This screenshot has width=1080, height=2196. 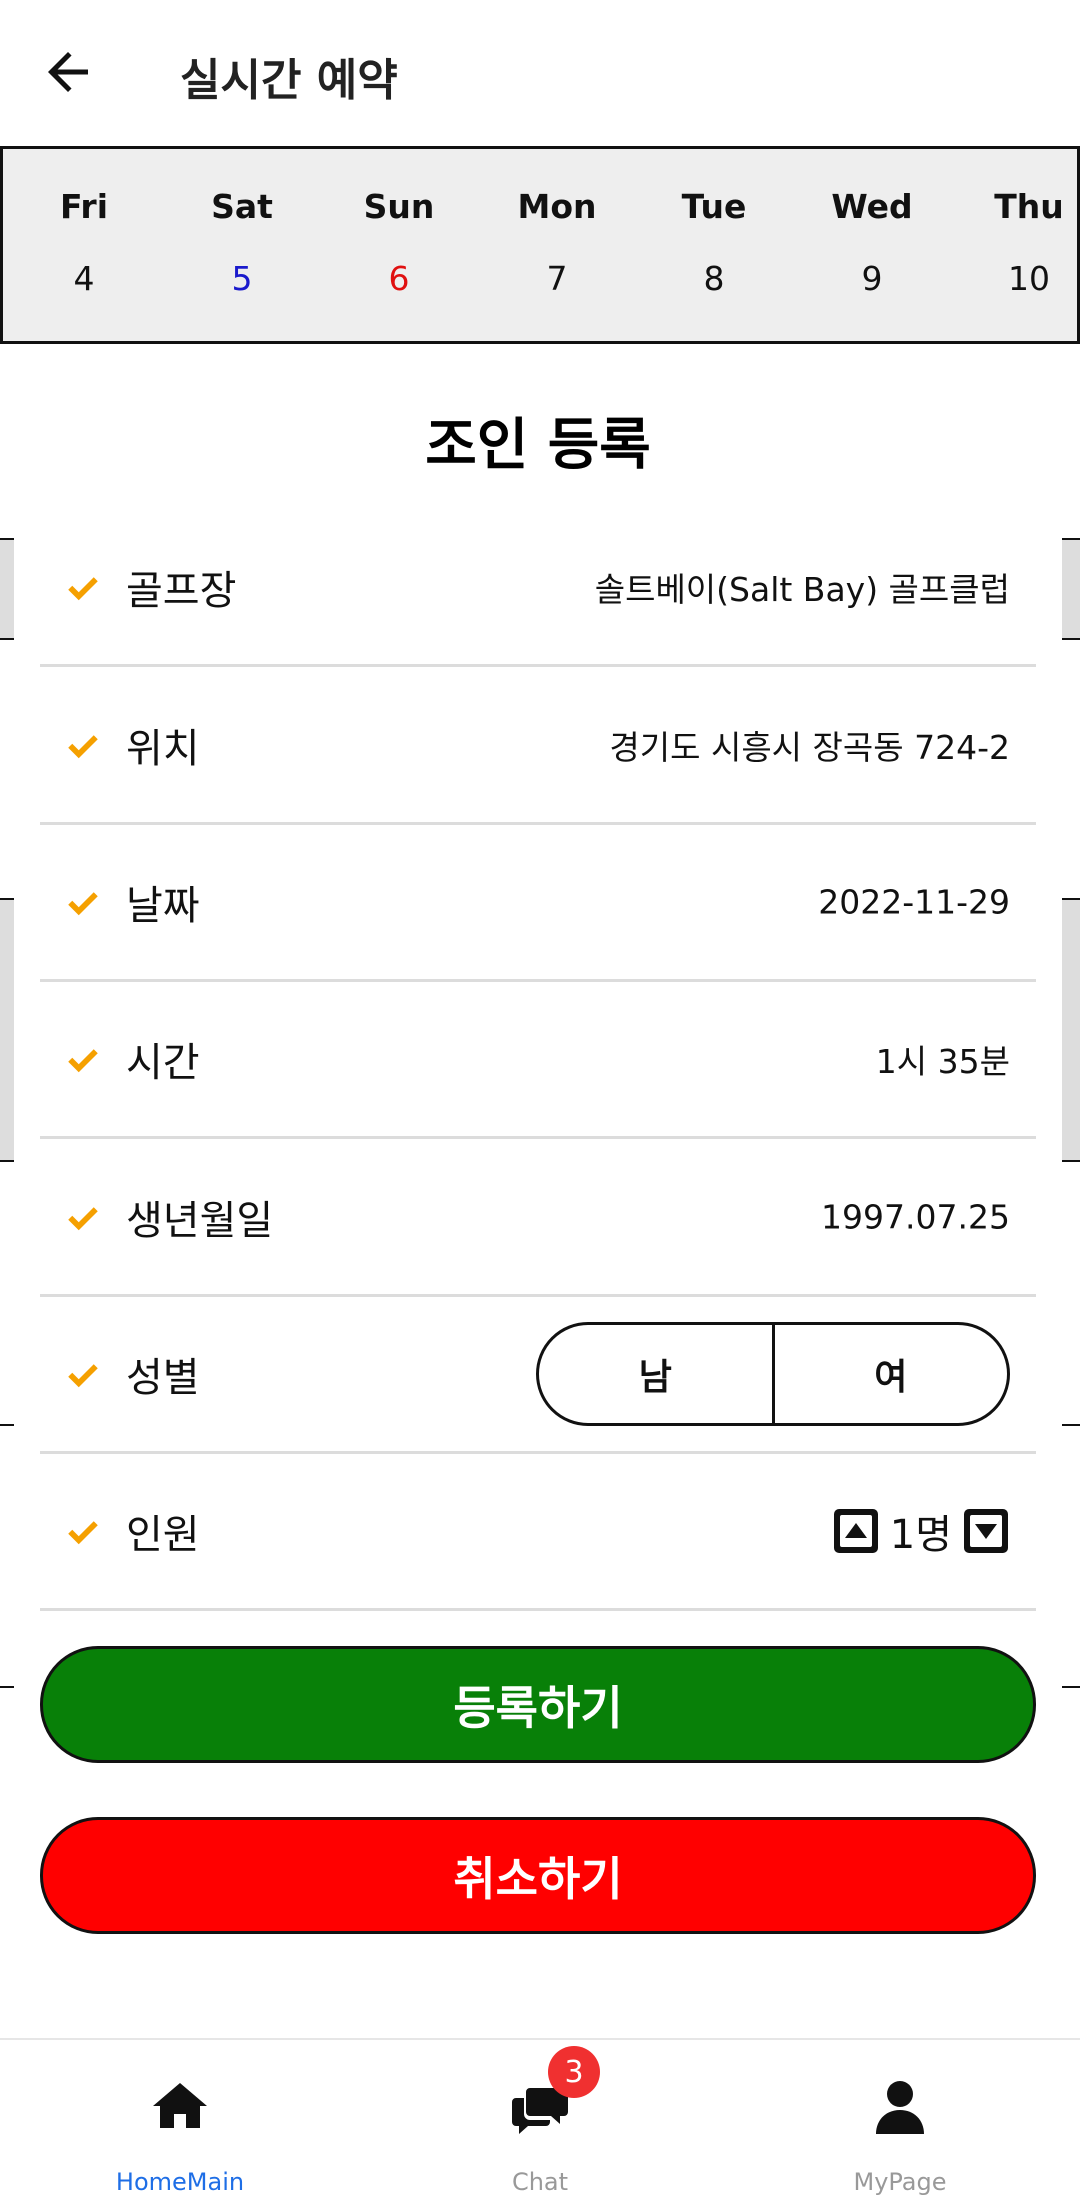 I want to click on sheet-title: 조인 등록, so click(x=538, y=445).